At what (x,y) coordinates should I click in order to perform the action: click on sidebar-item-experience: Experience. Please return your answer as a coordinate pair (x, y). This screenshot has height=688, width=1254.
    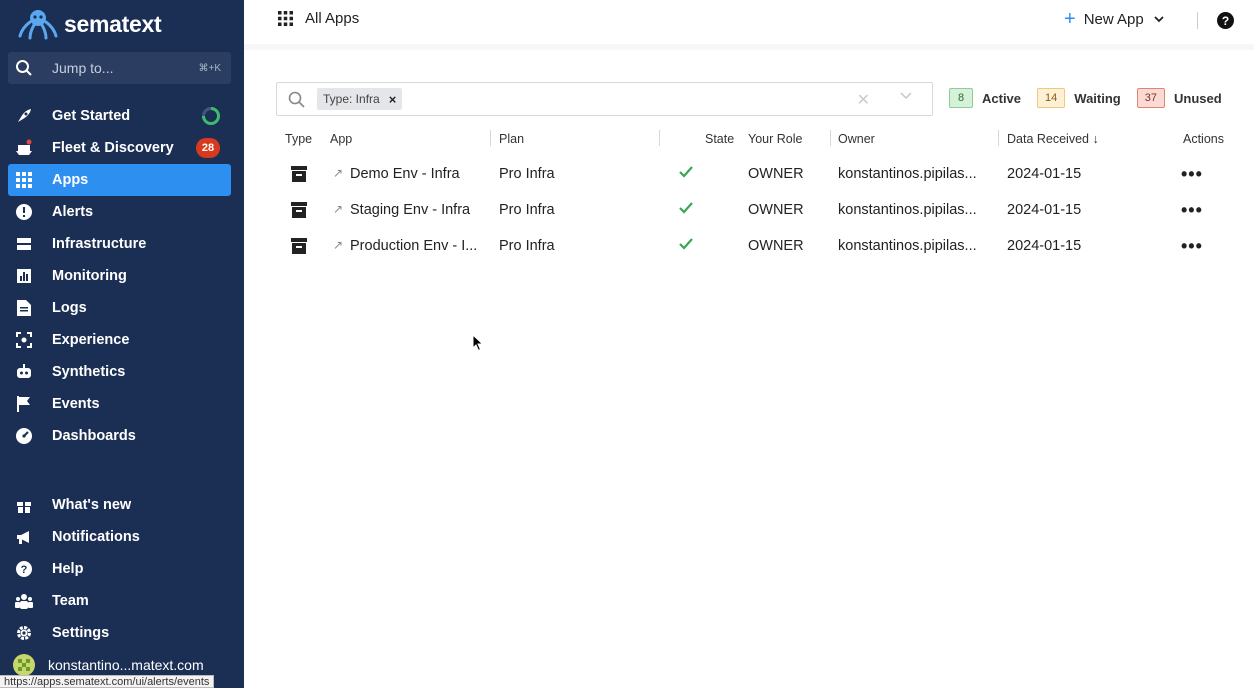
    Looking at the image, I should click on (119, 340).